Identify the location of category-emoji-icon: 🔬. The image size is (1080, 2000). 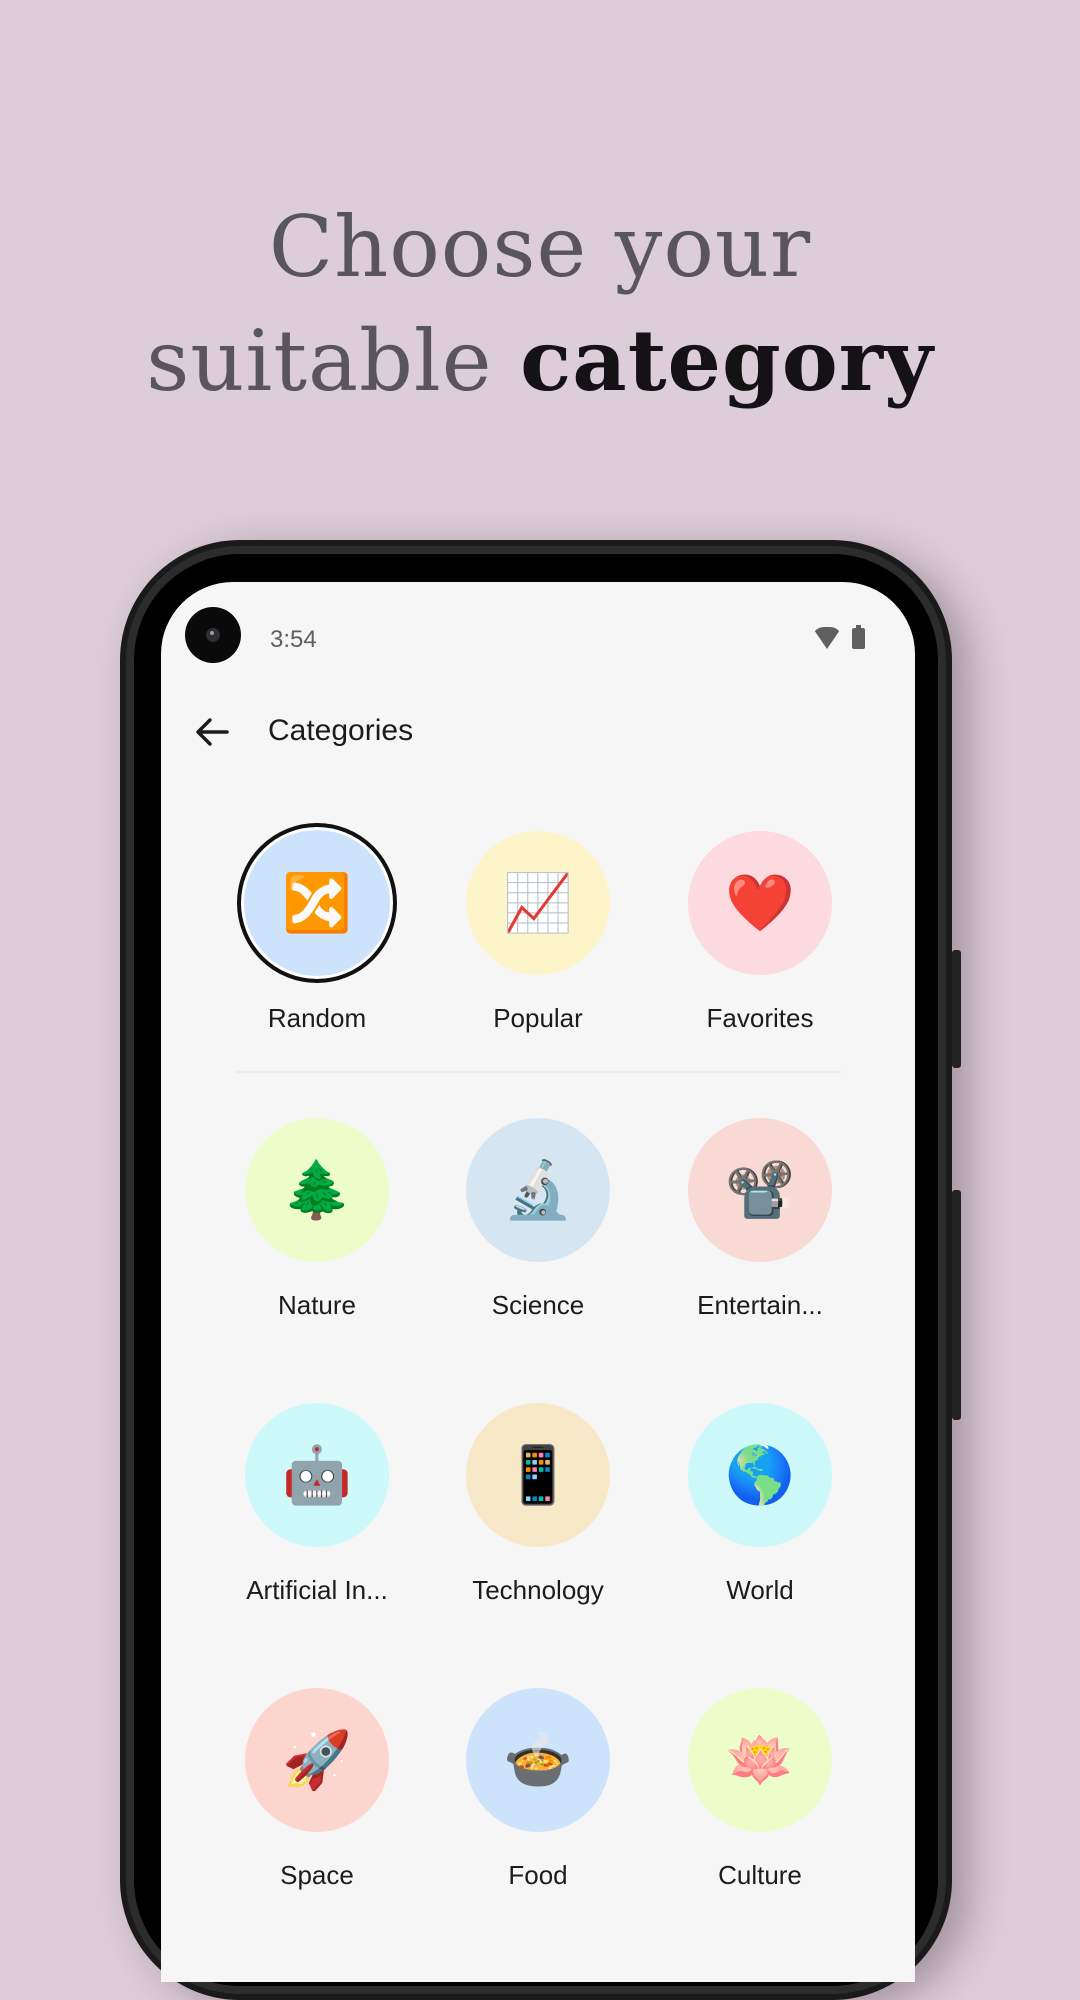
(538, 1189).